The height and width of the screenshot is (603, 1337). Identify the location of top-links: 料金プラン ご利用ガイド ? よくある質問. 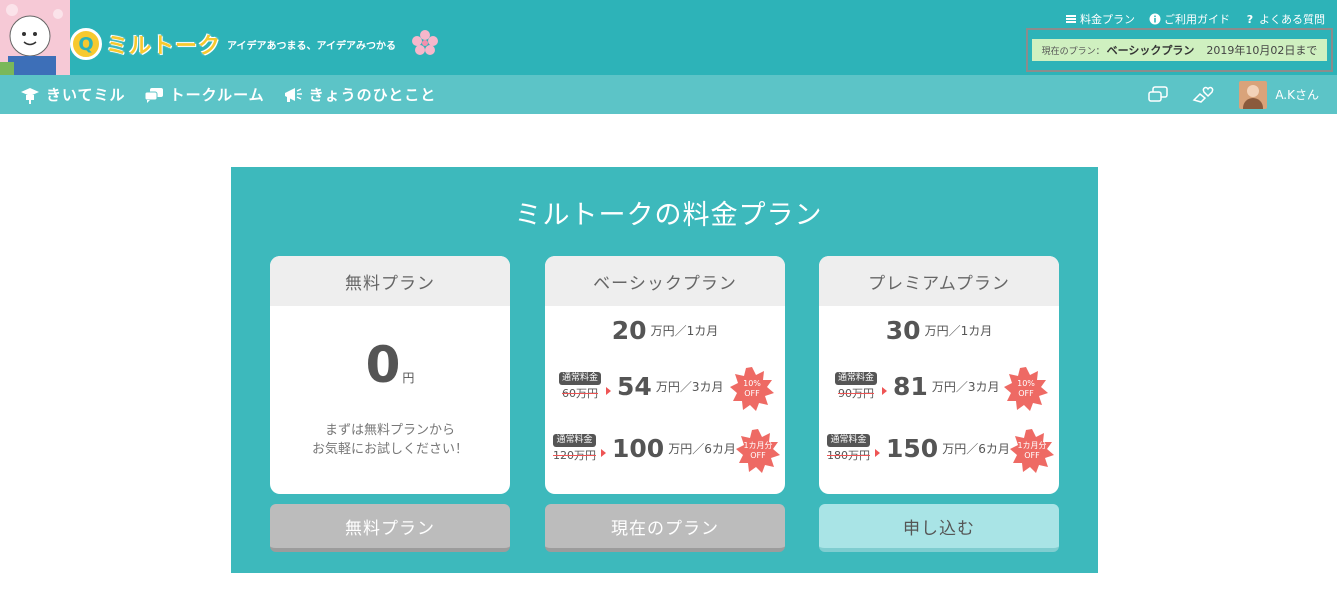
(1195, 19).